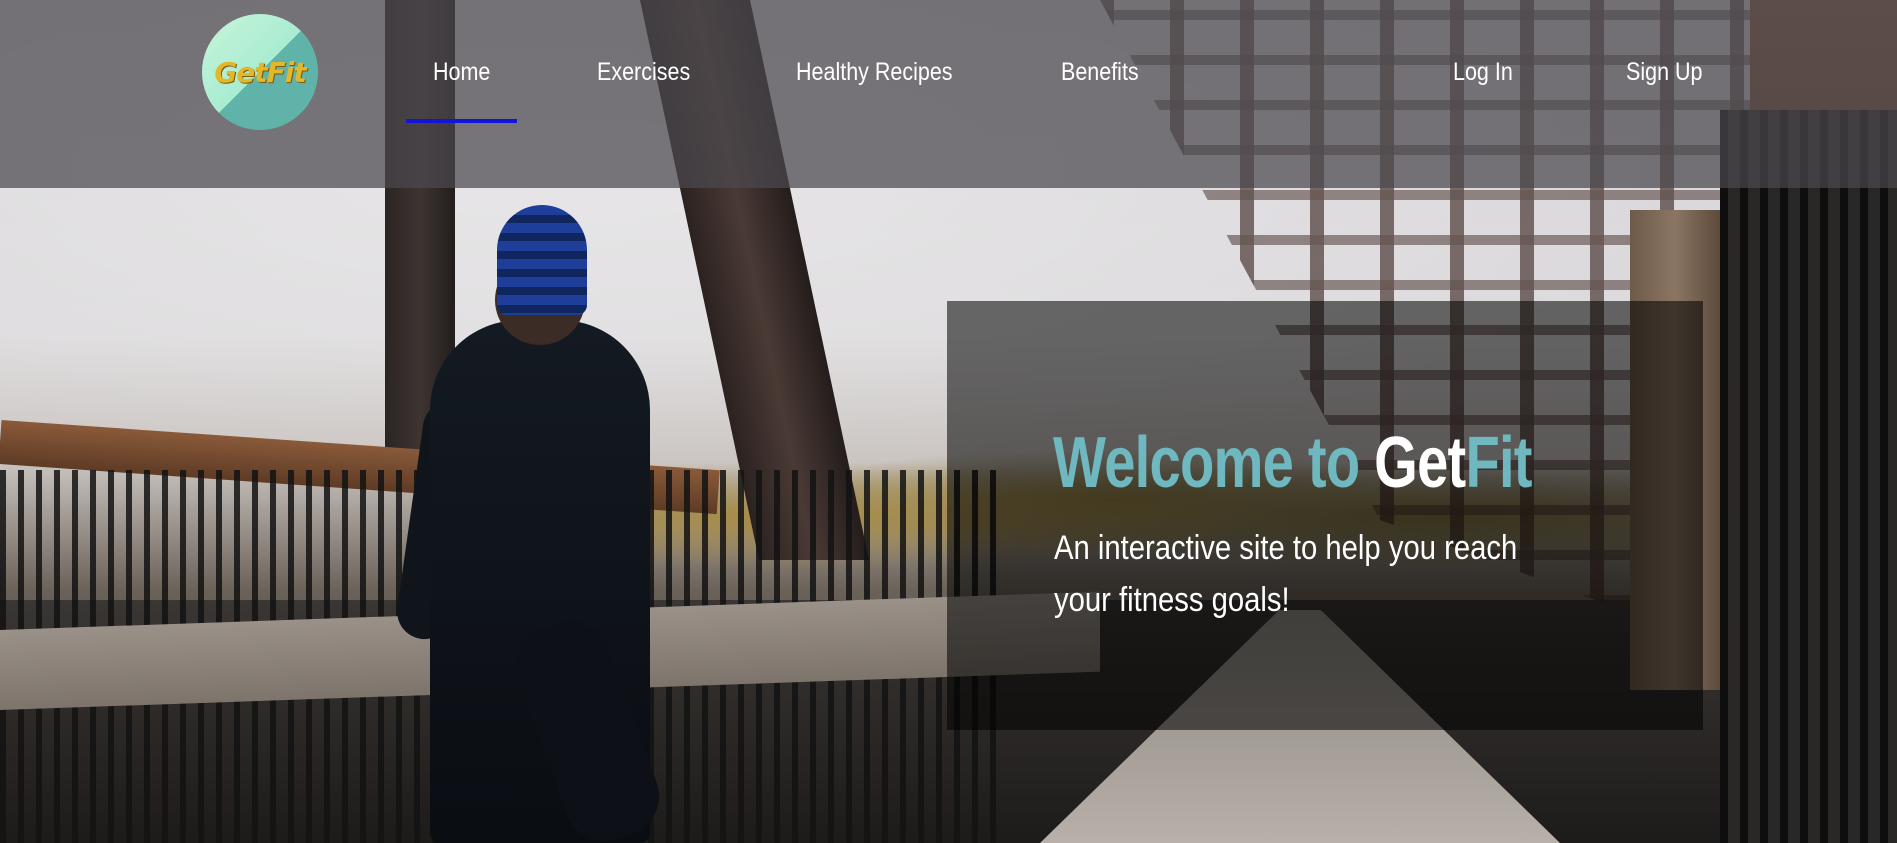  What do you see at coordinates (461, 72) in the screenshot?
I see `nav-link-home: Home` at bounding box center [461, 72].